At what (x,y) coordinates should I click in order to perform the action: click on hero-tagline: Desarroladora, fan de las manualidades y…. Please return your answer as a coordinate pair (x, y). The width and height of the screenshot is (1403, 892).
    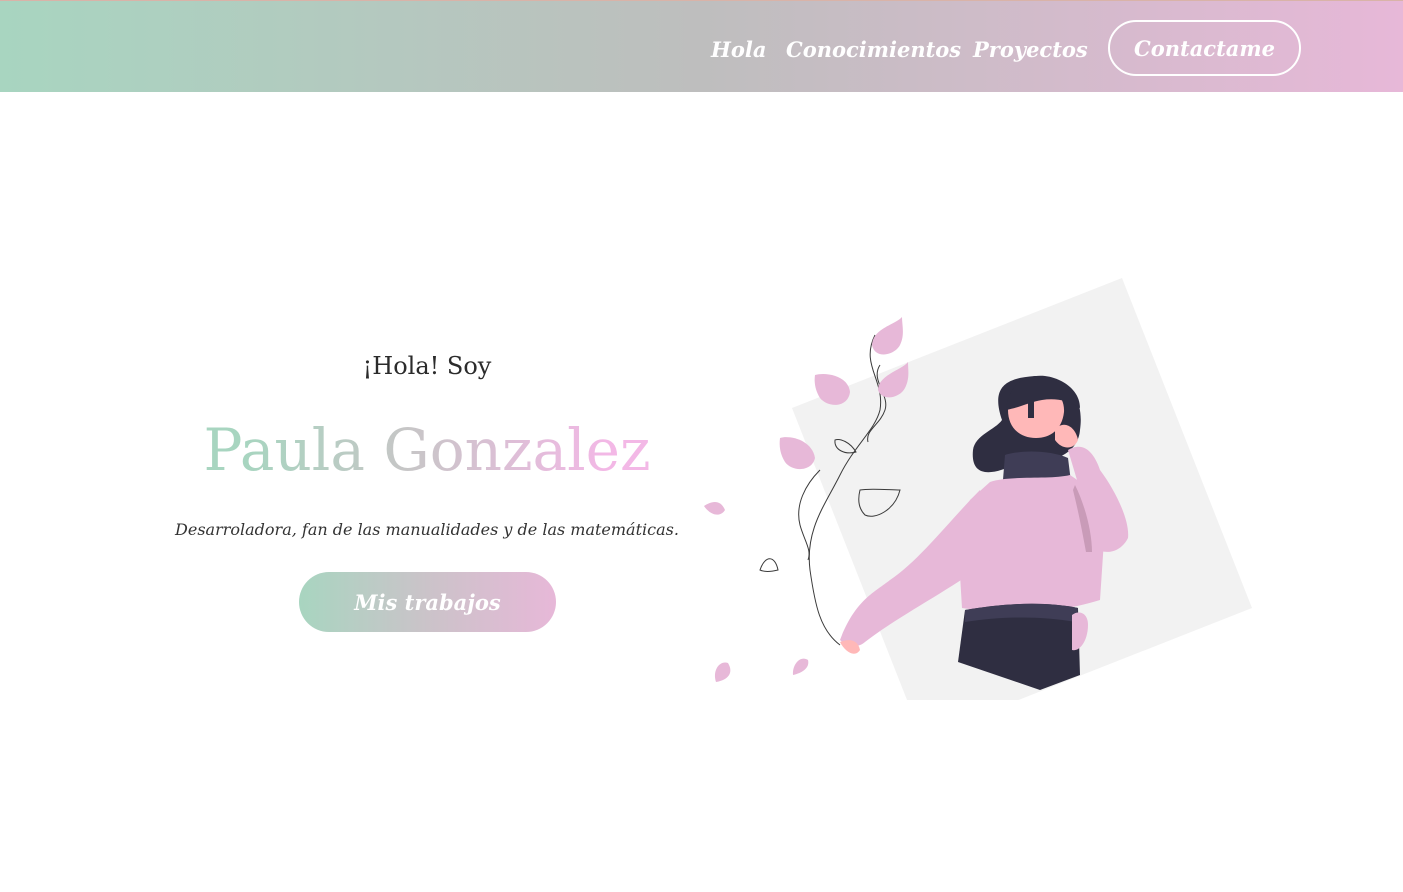
    Looking at the image, I should click on (427, 529).